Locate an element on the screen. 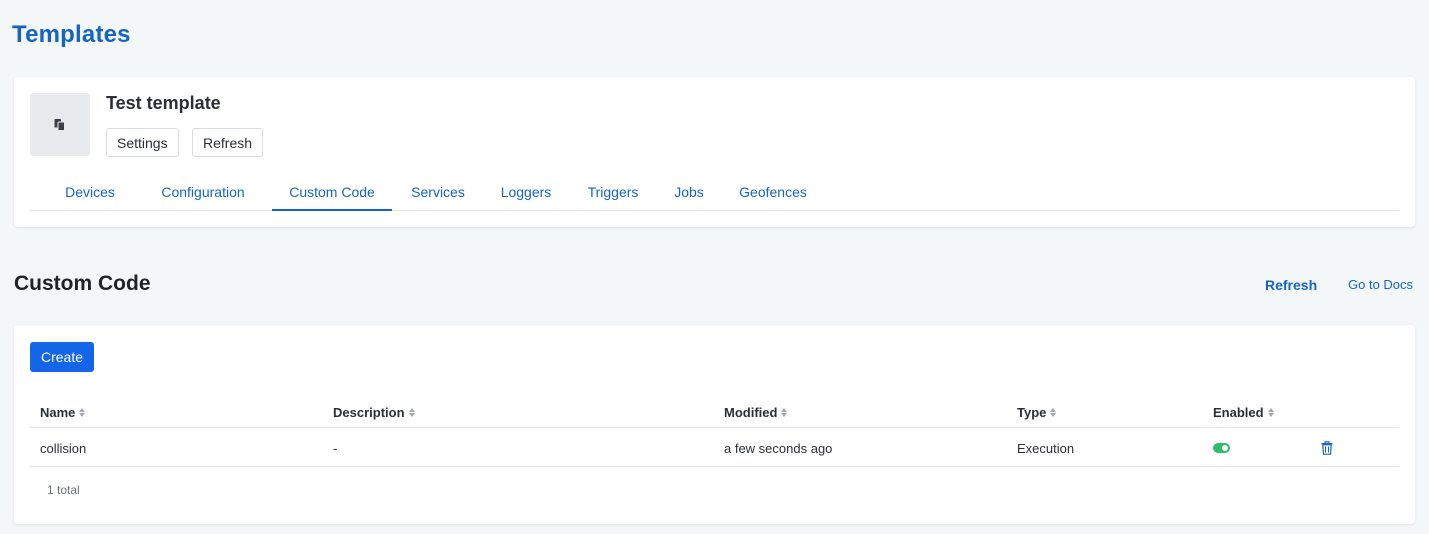 The image size is (1429, 534). cell-modified: a few seconds ago is located at coordinates (778, 448).